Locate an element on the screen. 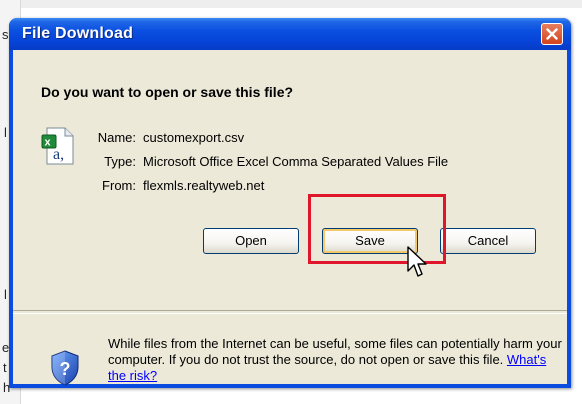  file-name-value: customexport.csv is located at coordinates (194, 137).